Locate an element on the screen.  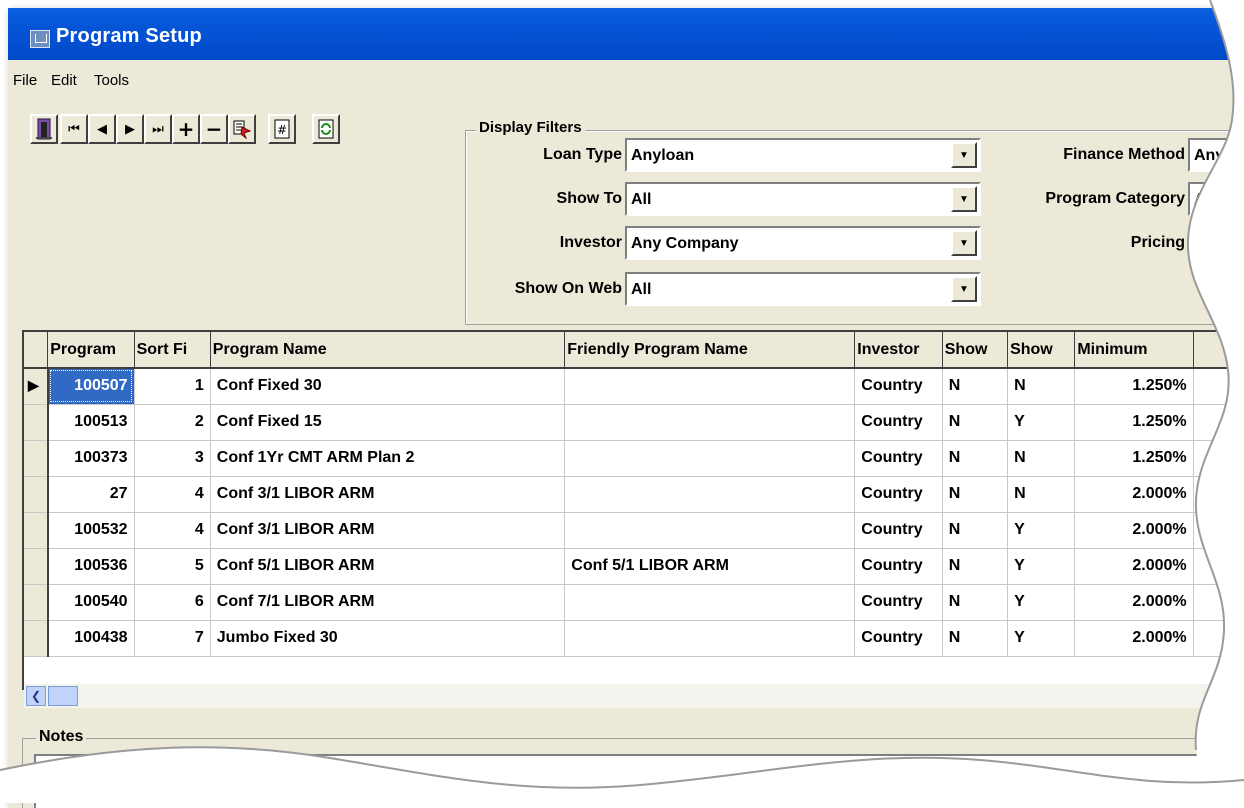
show-on-web-select: All ▼ is located at coordinates (803, 289).